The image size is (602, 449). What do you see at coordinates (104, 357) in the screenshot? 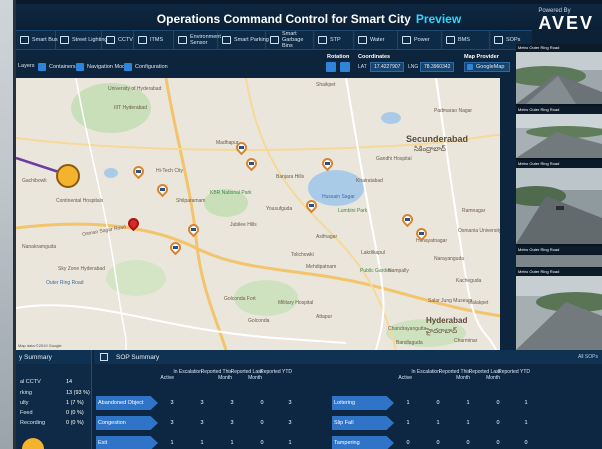
I see `expand-icon` at bounding box center [104, 357].